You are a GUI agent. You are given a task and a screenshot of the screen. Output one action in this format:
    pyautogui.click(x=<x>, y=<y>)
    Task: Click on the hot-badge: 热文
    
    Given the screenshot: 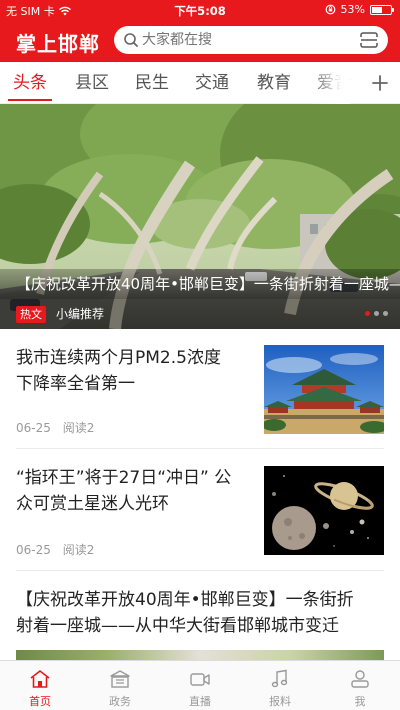 What is the action you would take?
    pyautogui.click(x=31, y=314)
    